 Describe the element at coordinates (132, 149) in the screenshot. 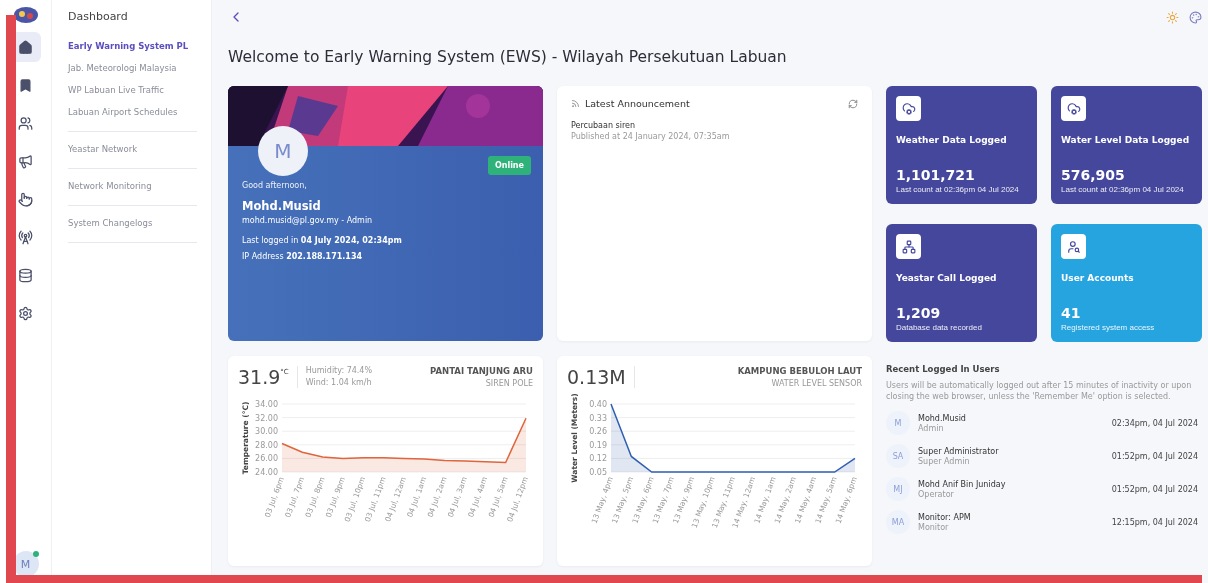

I see `menu-item: Yeastar Network` at that location.